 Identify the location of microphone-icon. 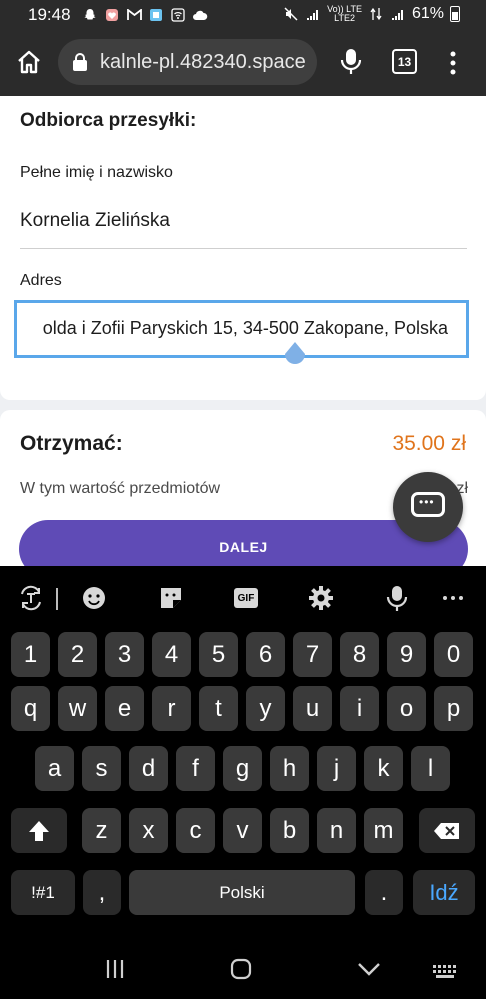
(351, 61).